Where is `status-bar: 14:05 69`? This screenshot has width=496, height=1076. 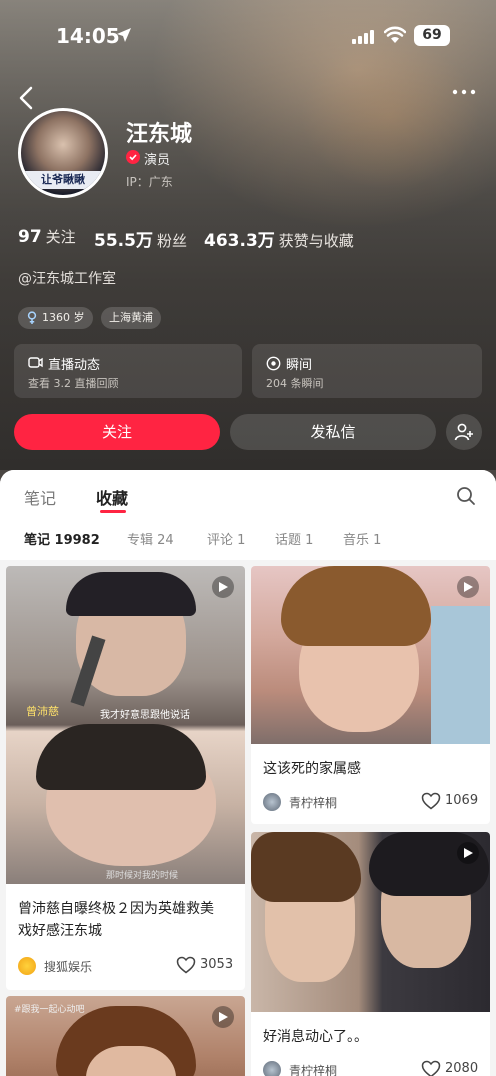
status-bar: 14:05 69 is located at coordinates (248, 38).